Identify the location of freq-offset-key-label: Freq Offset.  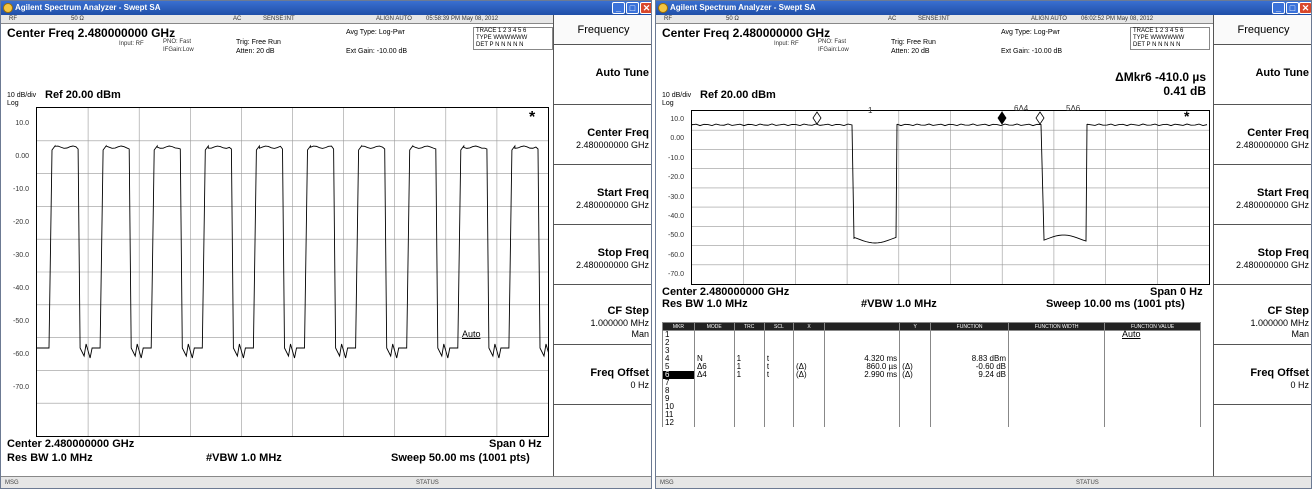
(1279, 373).